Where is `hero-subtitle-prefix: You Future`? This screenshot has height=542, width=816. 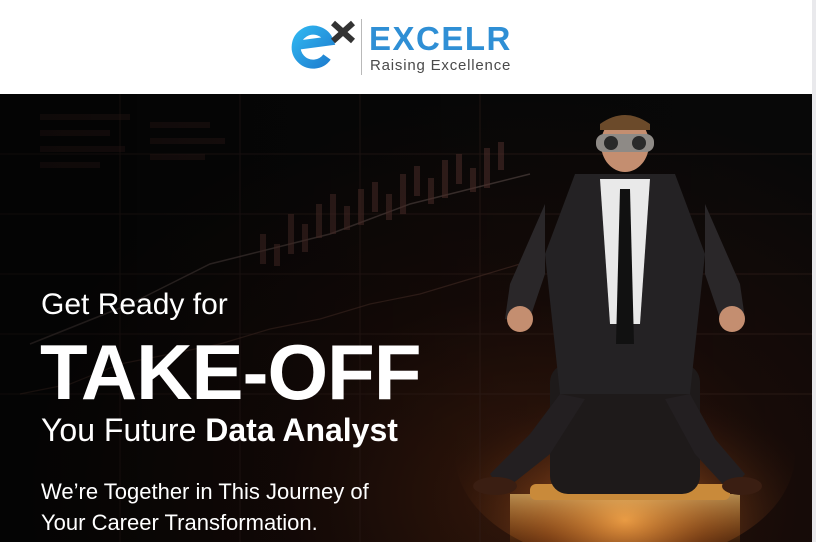 hero-subtitle-prefix: You Future is located at coordinates (119, 430).